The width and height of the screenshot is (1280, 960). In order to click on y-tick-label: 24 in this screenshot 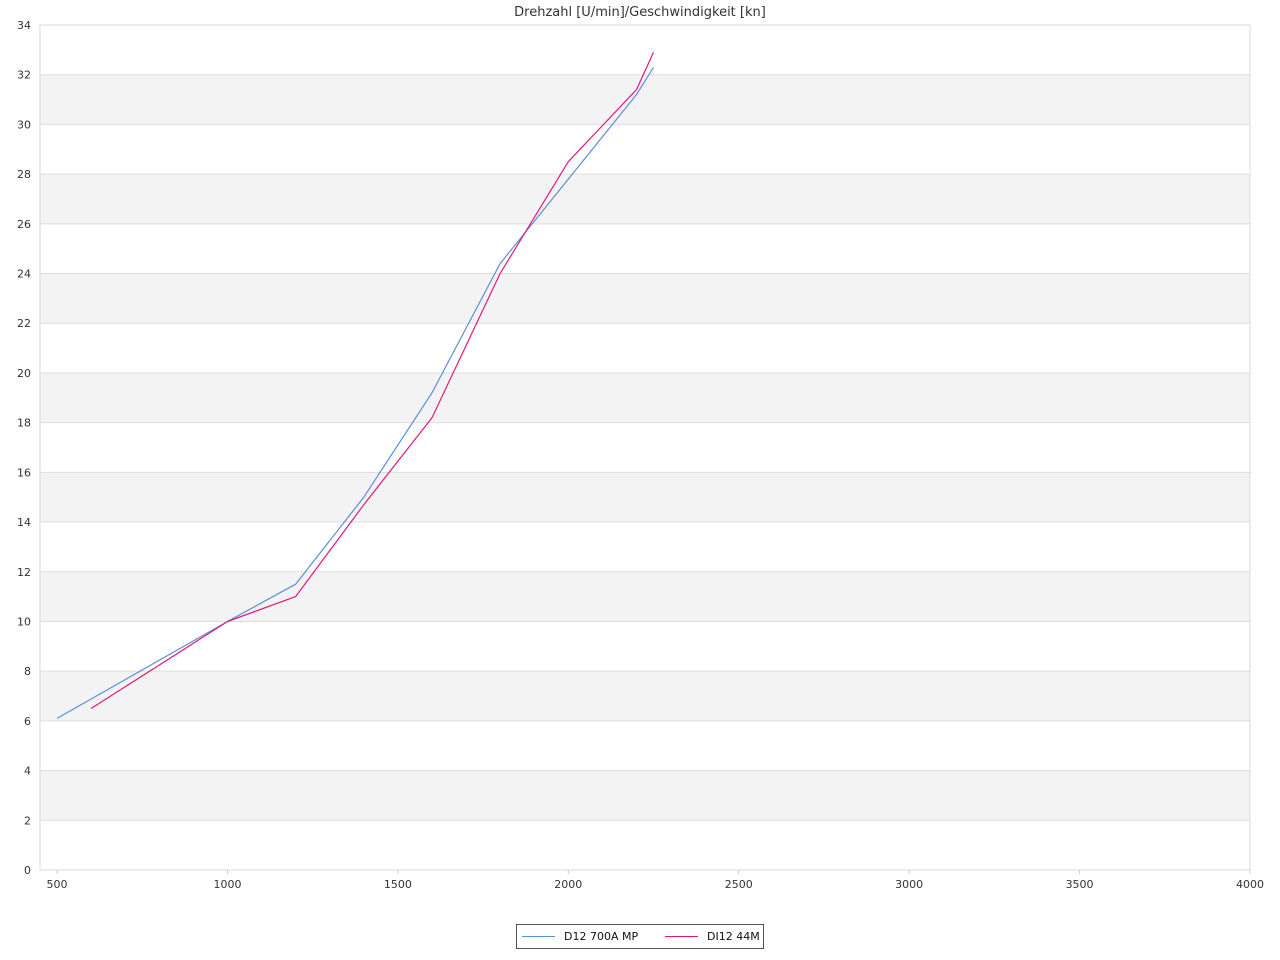, I will do `click(24, 274)`.